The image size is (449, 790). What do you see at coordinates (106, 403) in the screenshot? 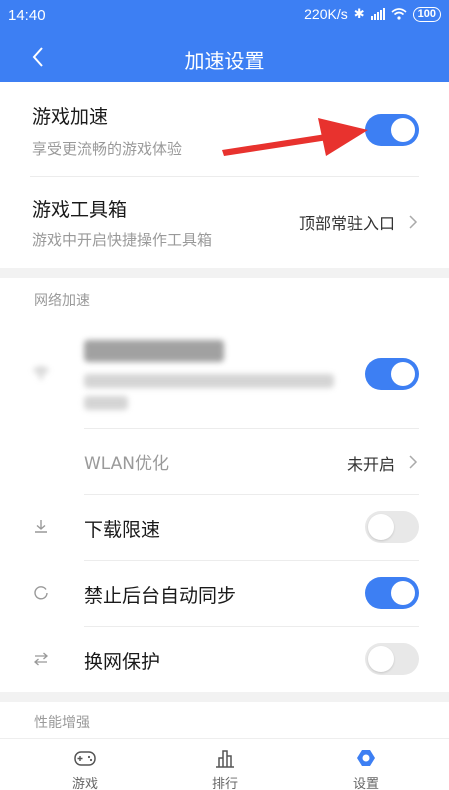
I see `redacted-subtitle-line2` at bounding box center [106, 403].